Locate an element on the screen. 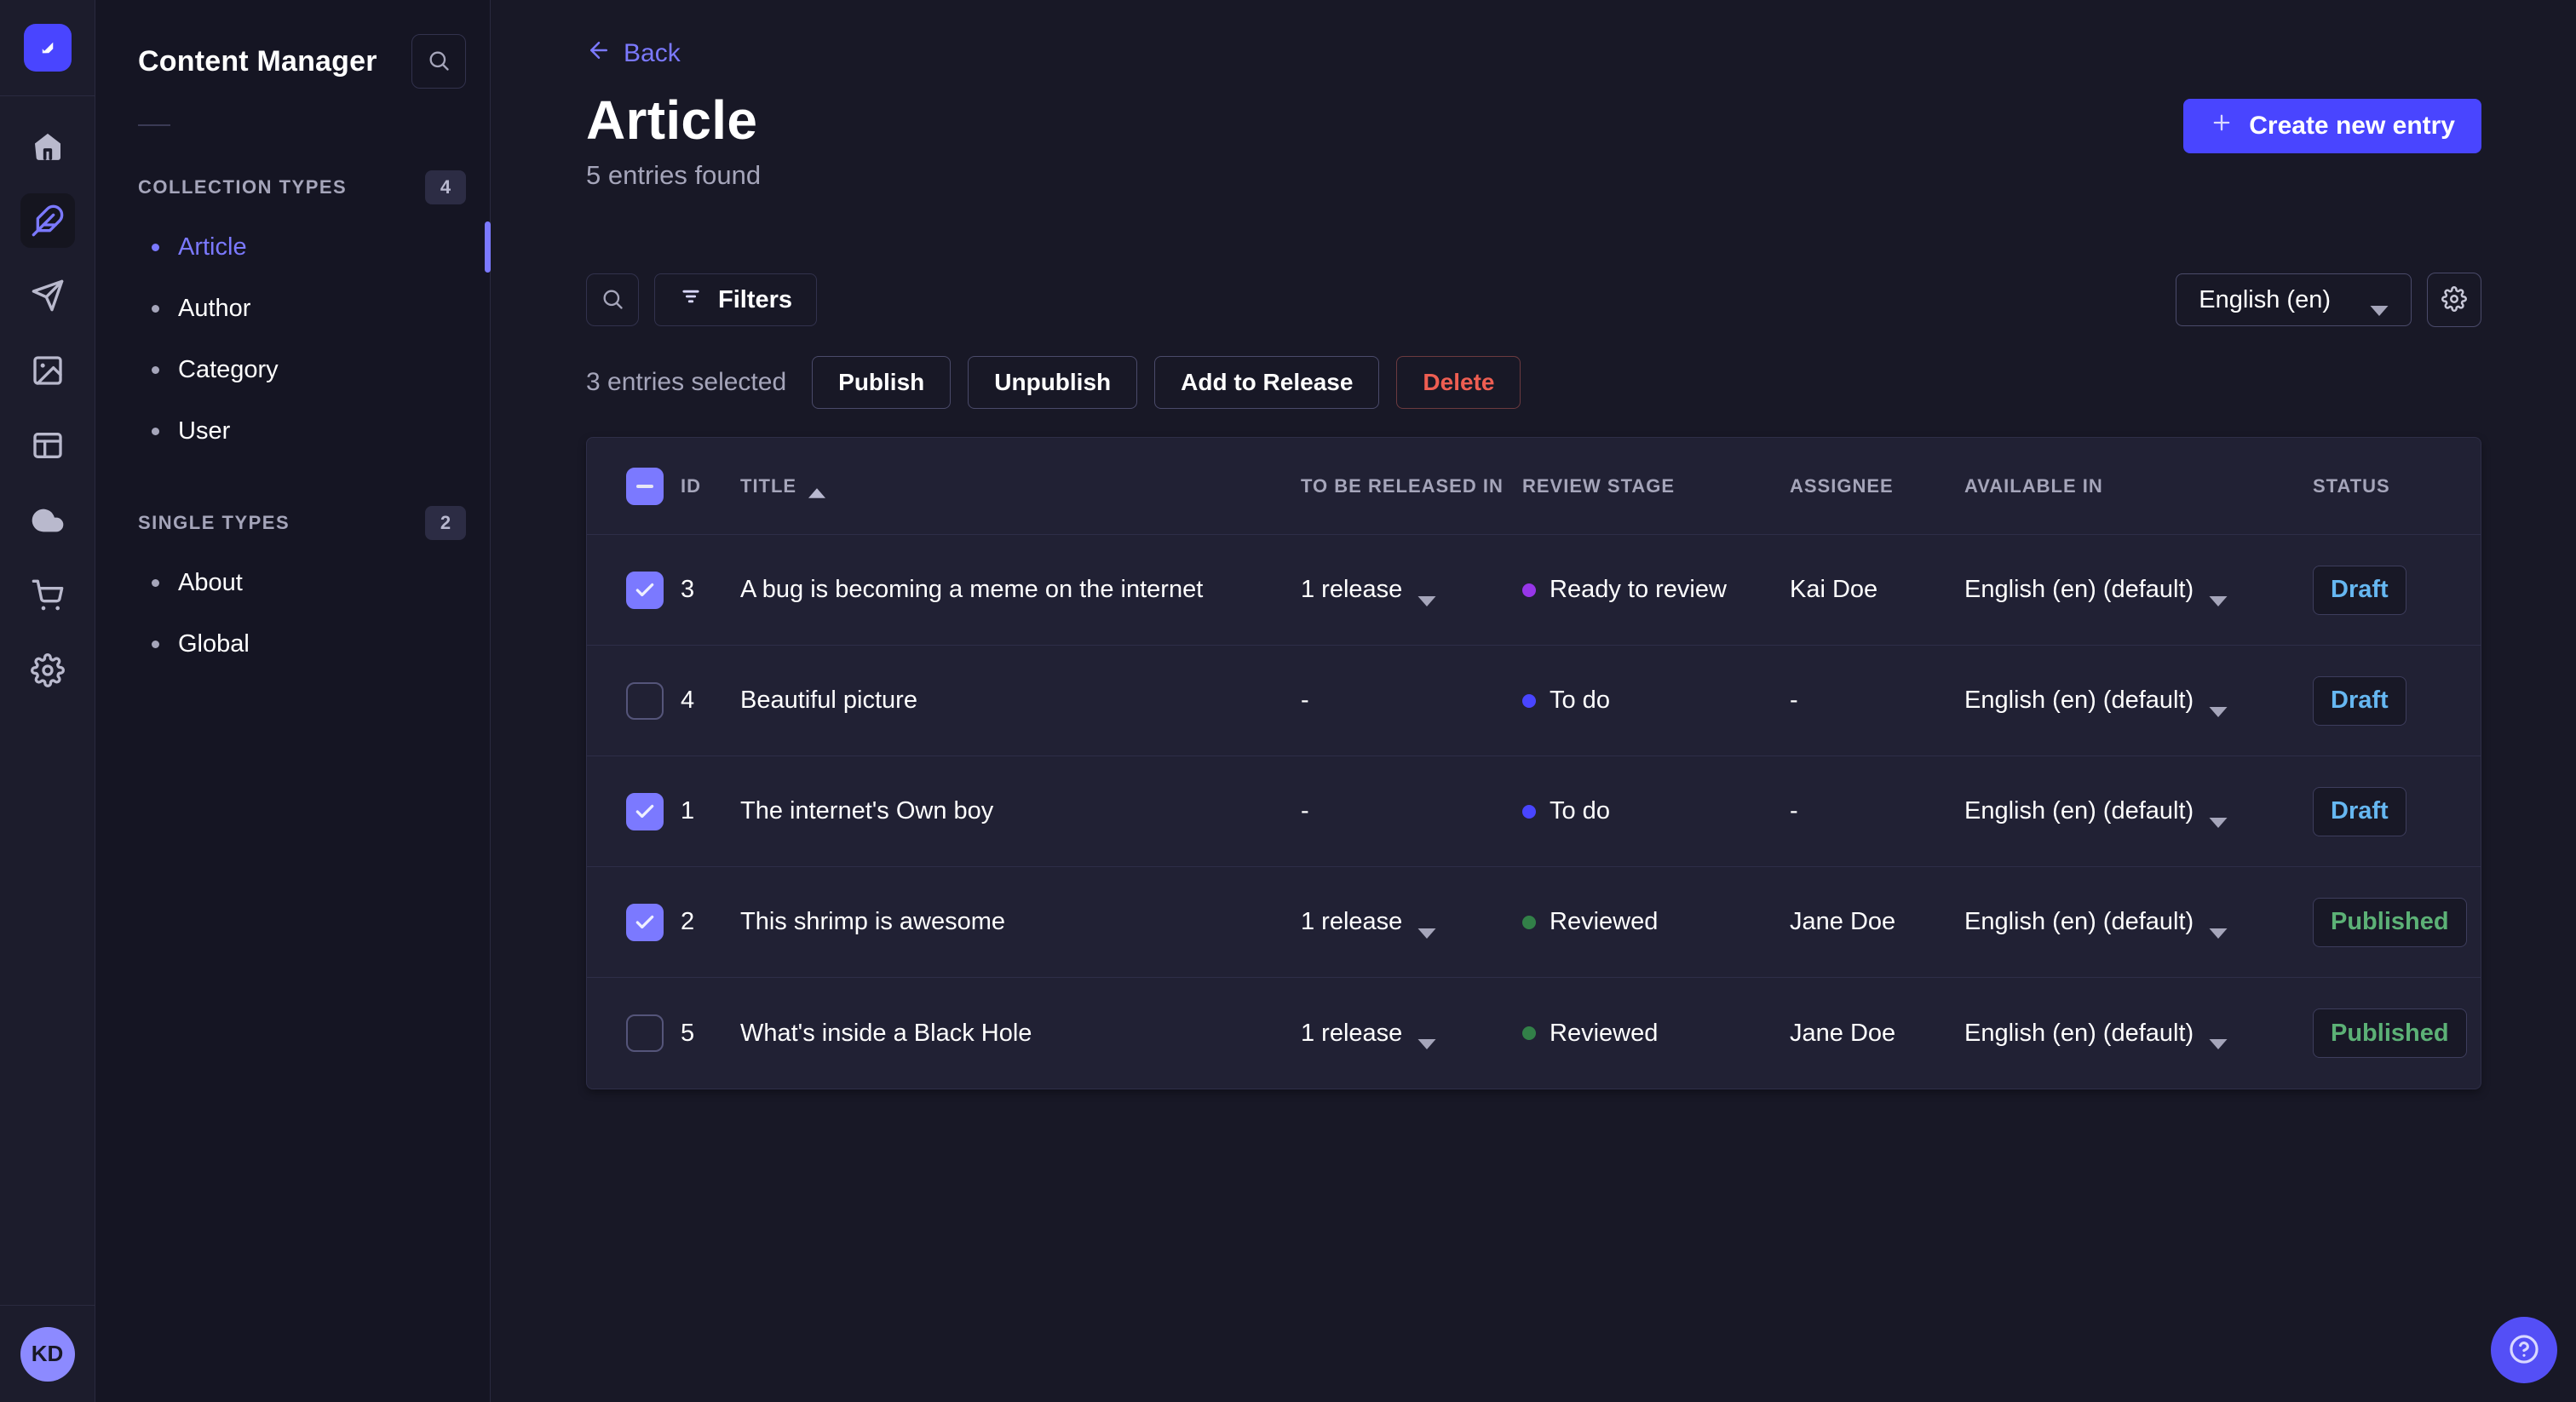 Image resolution: width=2576 pixels, height=1402 pixels. entry-title: A bug is becoming a meme on the internet is located at coordinates (972, 589).